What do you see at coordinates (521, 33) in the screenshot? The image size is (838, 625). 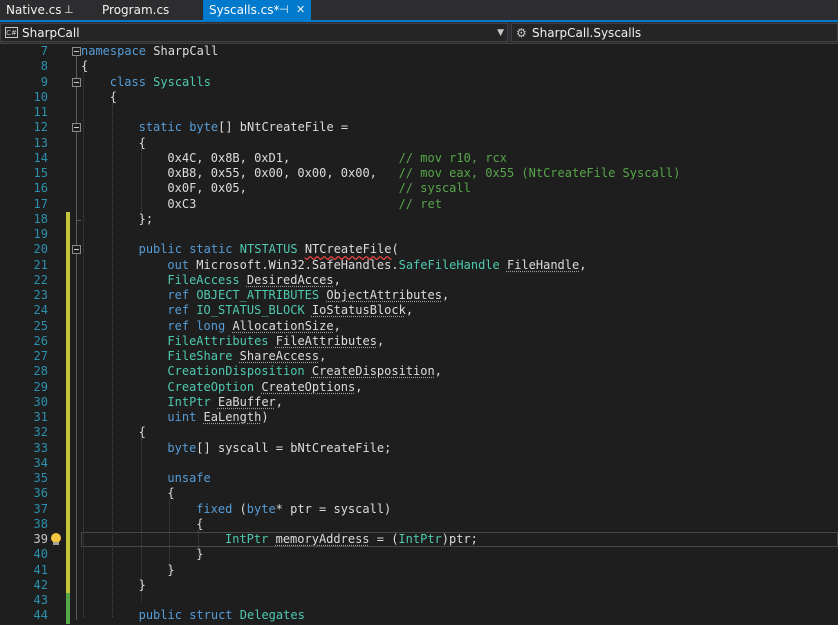 I see `class-icon: ⚙` at bounding box center [521, 33].